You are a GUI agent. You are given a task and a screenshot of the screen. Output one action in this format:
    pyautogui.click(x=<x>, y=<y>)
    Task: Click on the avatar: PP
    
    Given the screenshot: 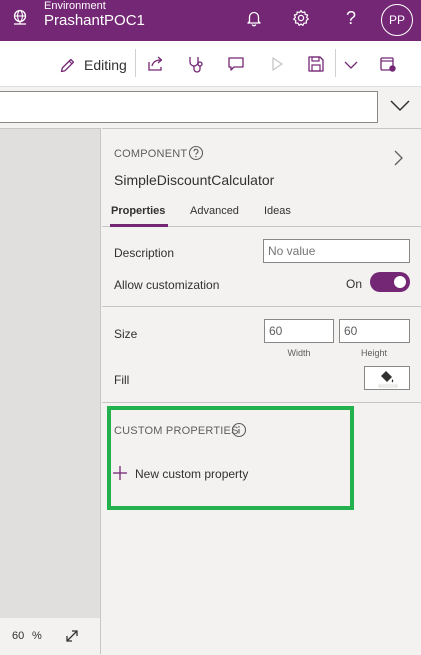 What is the action you would take?
    pyautogui.click(x=397, y=20)
    